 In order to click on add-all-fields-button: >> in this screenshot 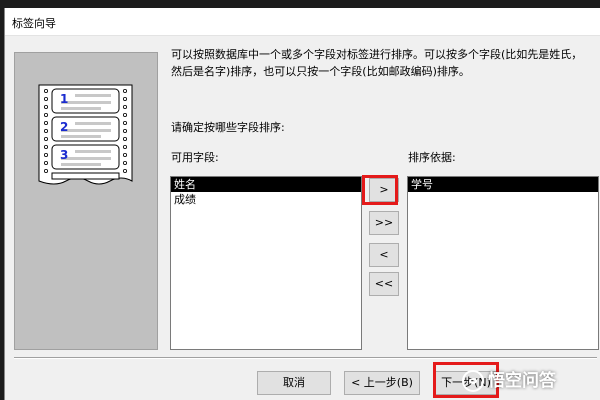, I will do `click(384, 223)`.